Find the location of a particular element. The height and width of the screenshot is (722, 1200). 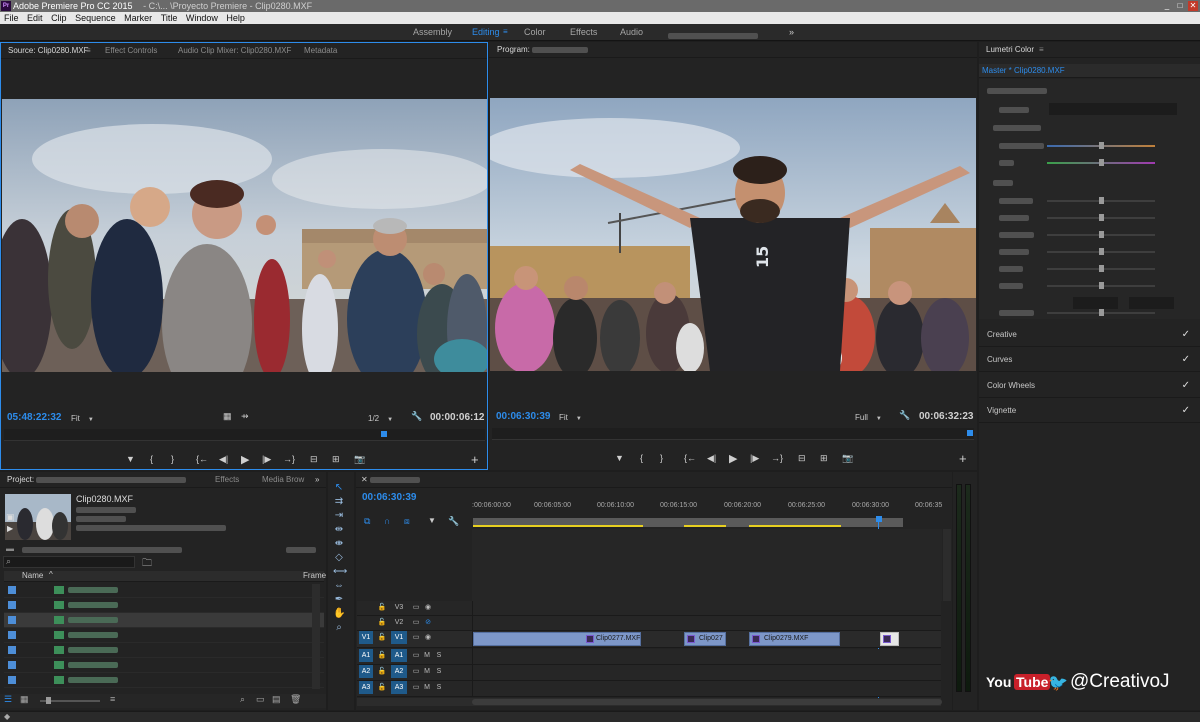

zoom-slider is located at coordinates (70, 700).